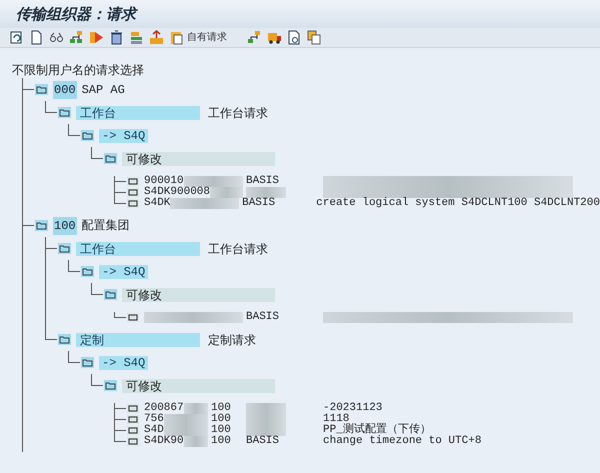 This screenshot has height=473, width=600. What do you see at coordinates (458, 203) in the screenshot?
I see `request-description: create logical system S4DCLNT100 S4DCLNT200` at bounding box center [458, 203].